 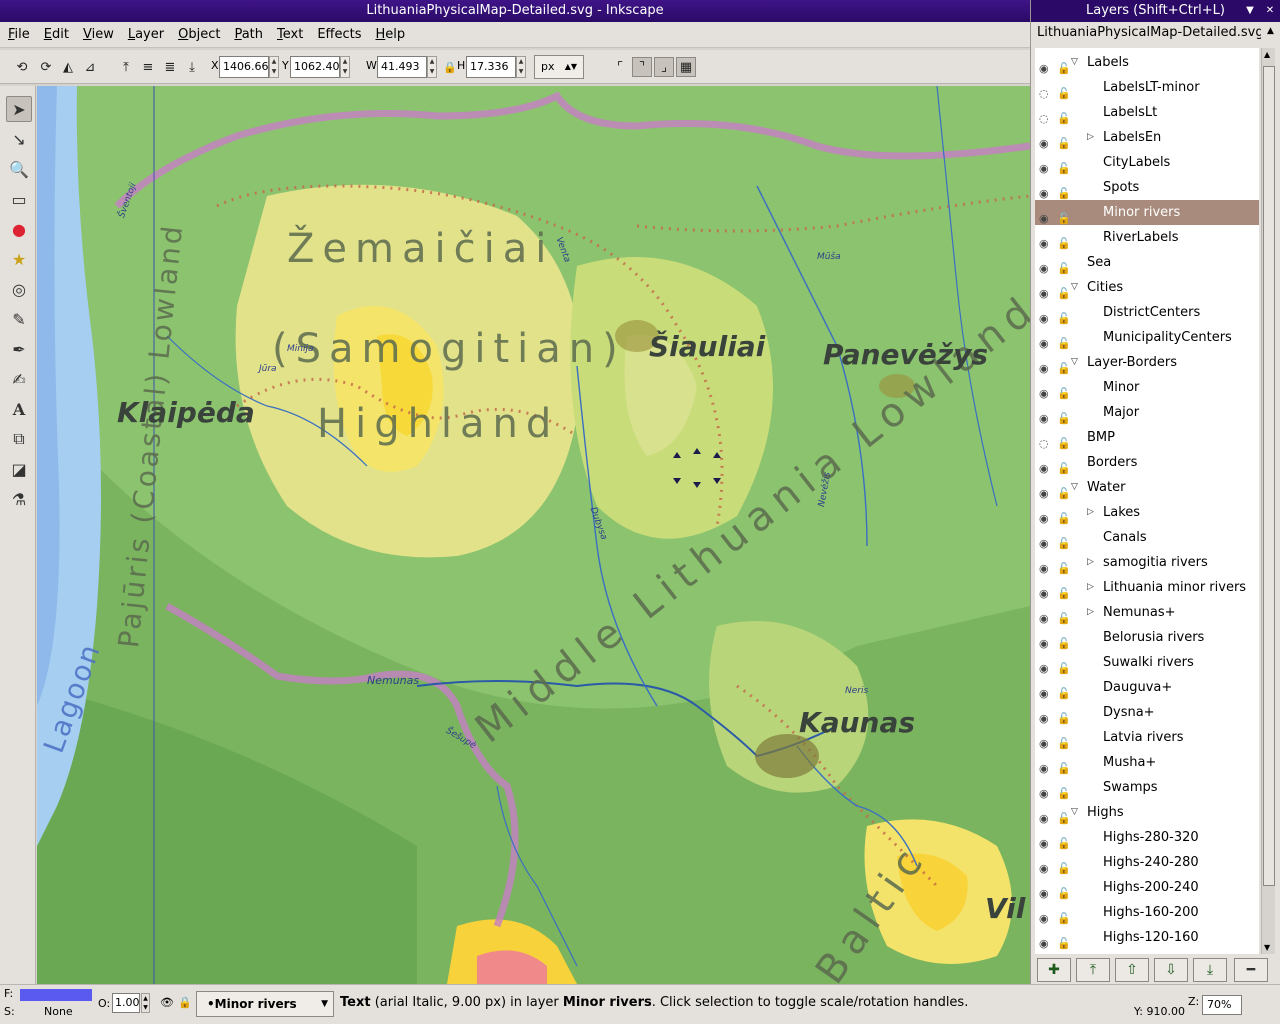 I want to click on pen-tool-icon: ✒, so click(x=19, y=349).